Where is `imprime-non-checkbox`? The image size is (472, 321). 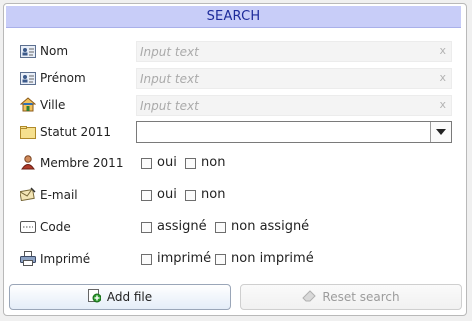 imprime-non-checkbox is located at coordinates (220, 259).